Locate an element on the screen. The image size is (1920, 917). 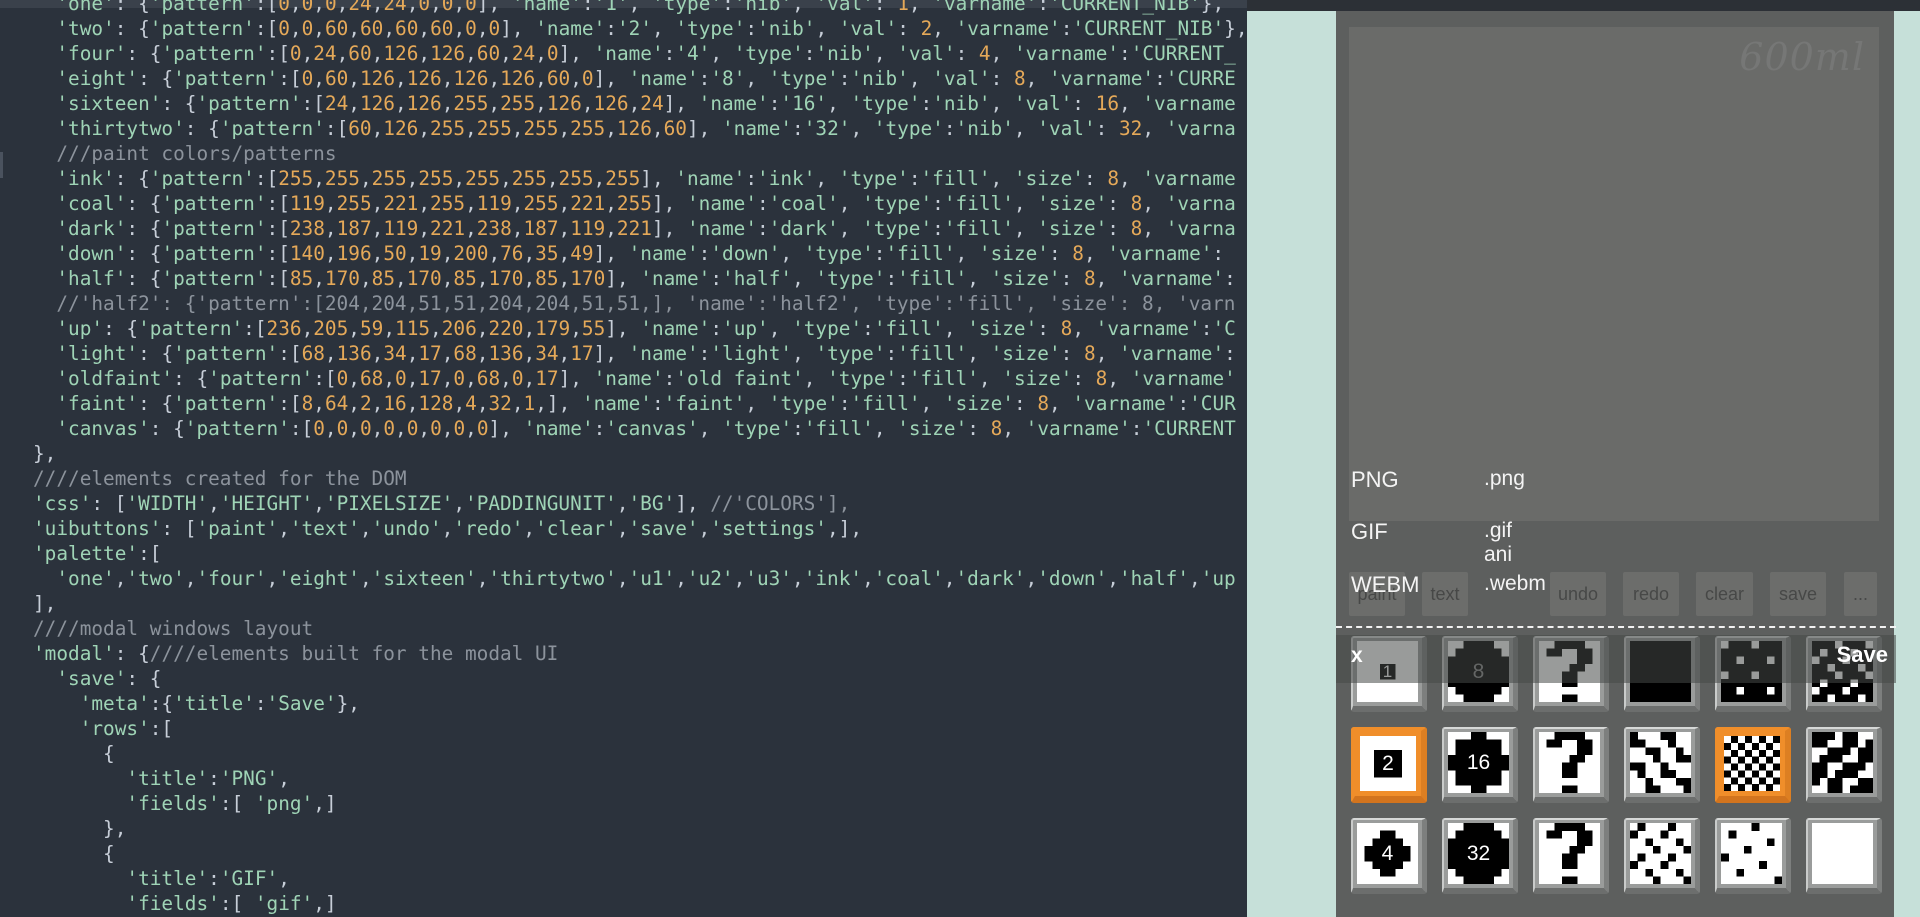
format-field: .webm is located at coordinates (1515, 584).